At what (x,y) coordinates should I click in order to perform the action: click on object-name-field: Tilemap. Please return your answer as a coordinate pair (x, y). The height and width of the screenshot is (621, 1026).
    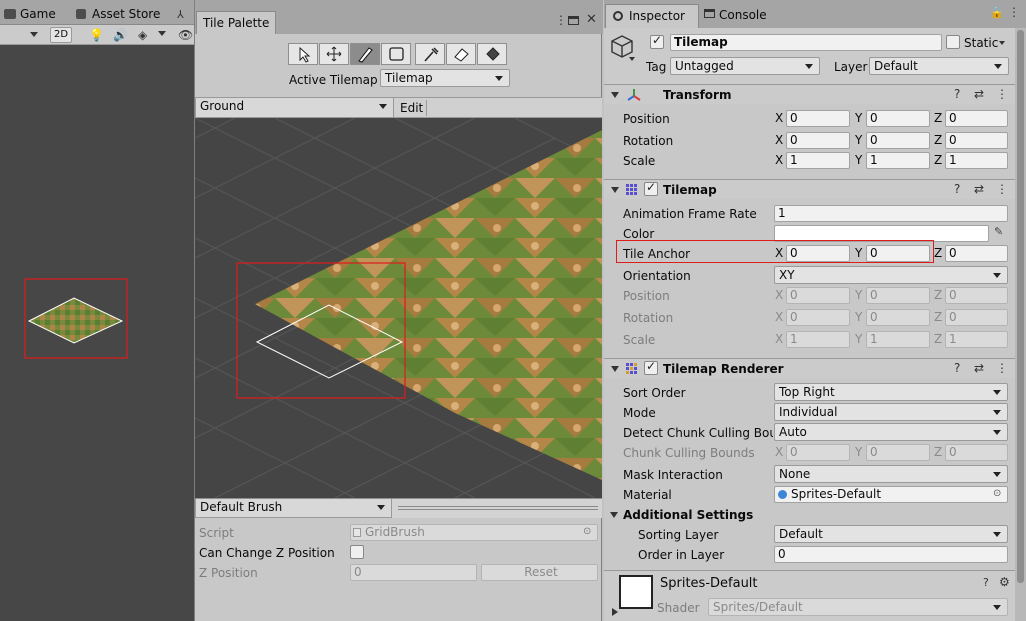
    Looking at the image, I should click on (806, 42).